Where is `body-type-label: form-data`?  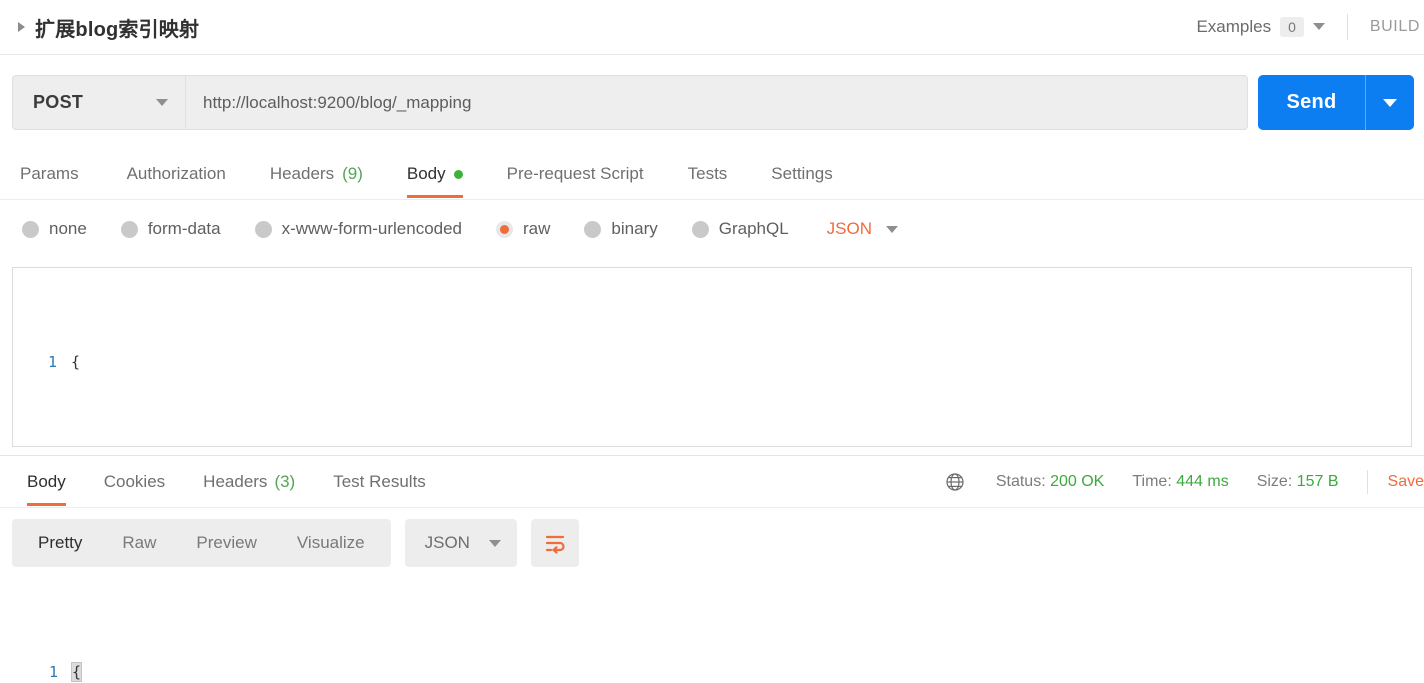 body-type-label: form-data is located at coordinates (184, 228).